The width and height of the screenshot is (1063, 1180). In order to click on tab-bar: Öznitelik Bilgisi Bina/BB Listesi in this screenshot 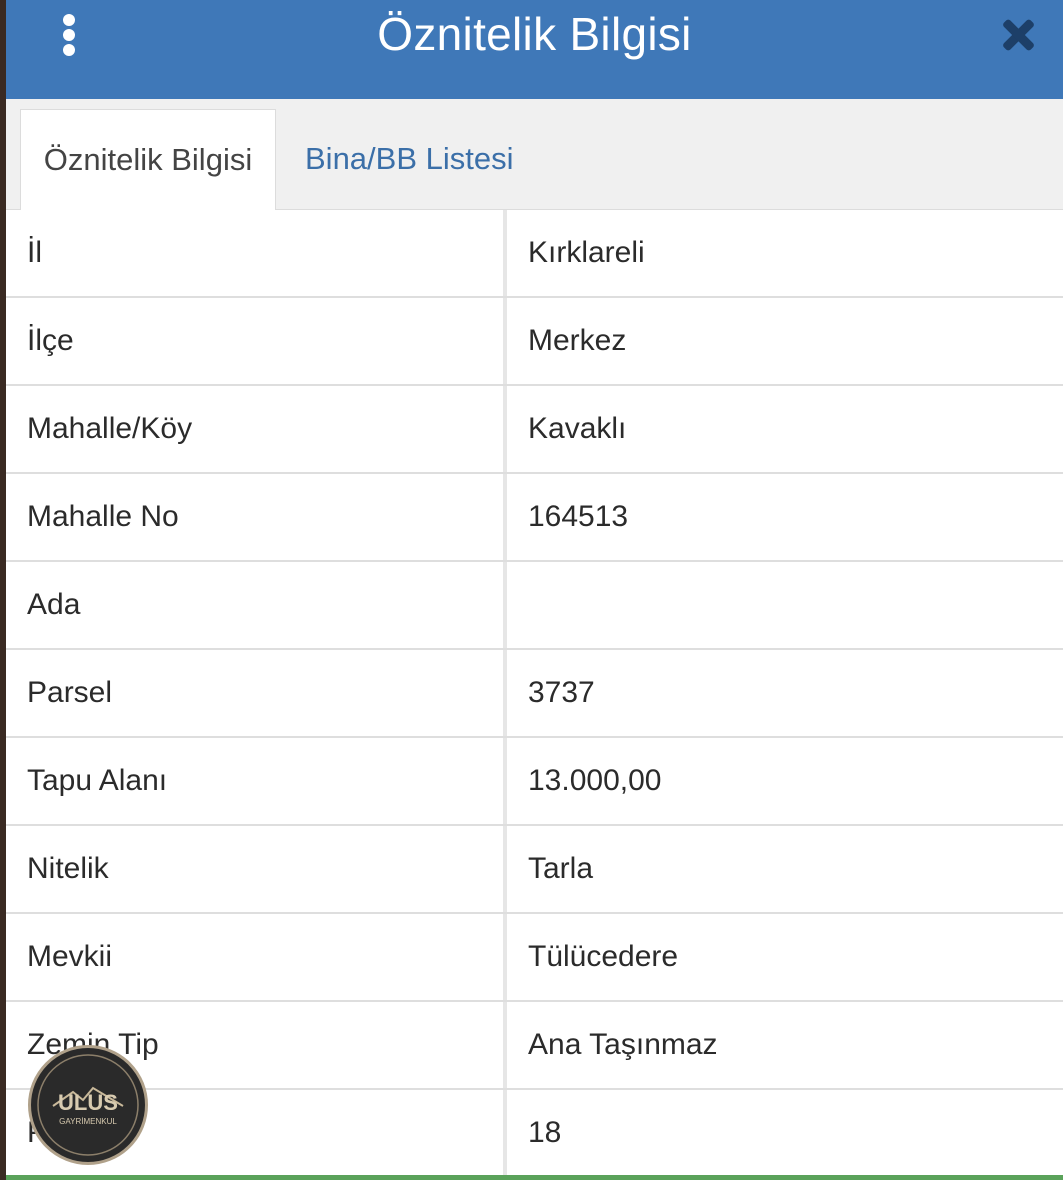, I will do `click(534, 155)`.